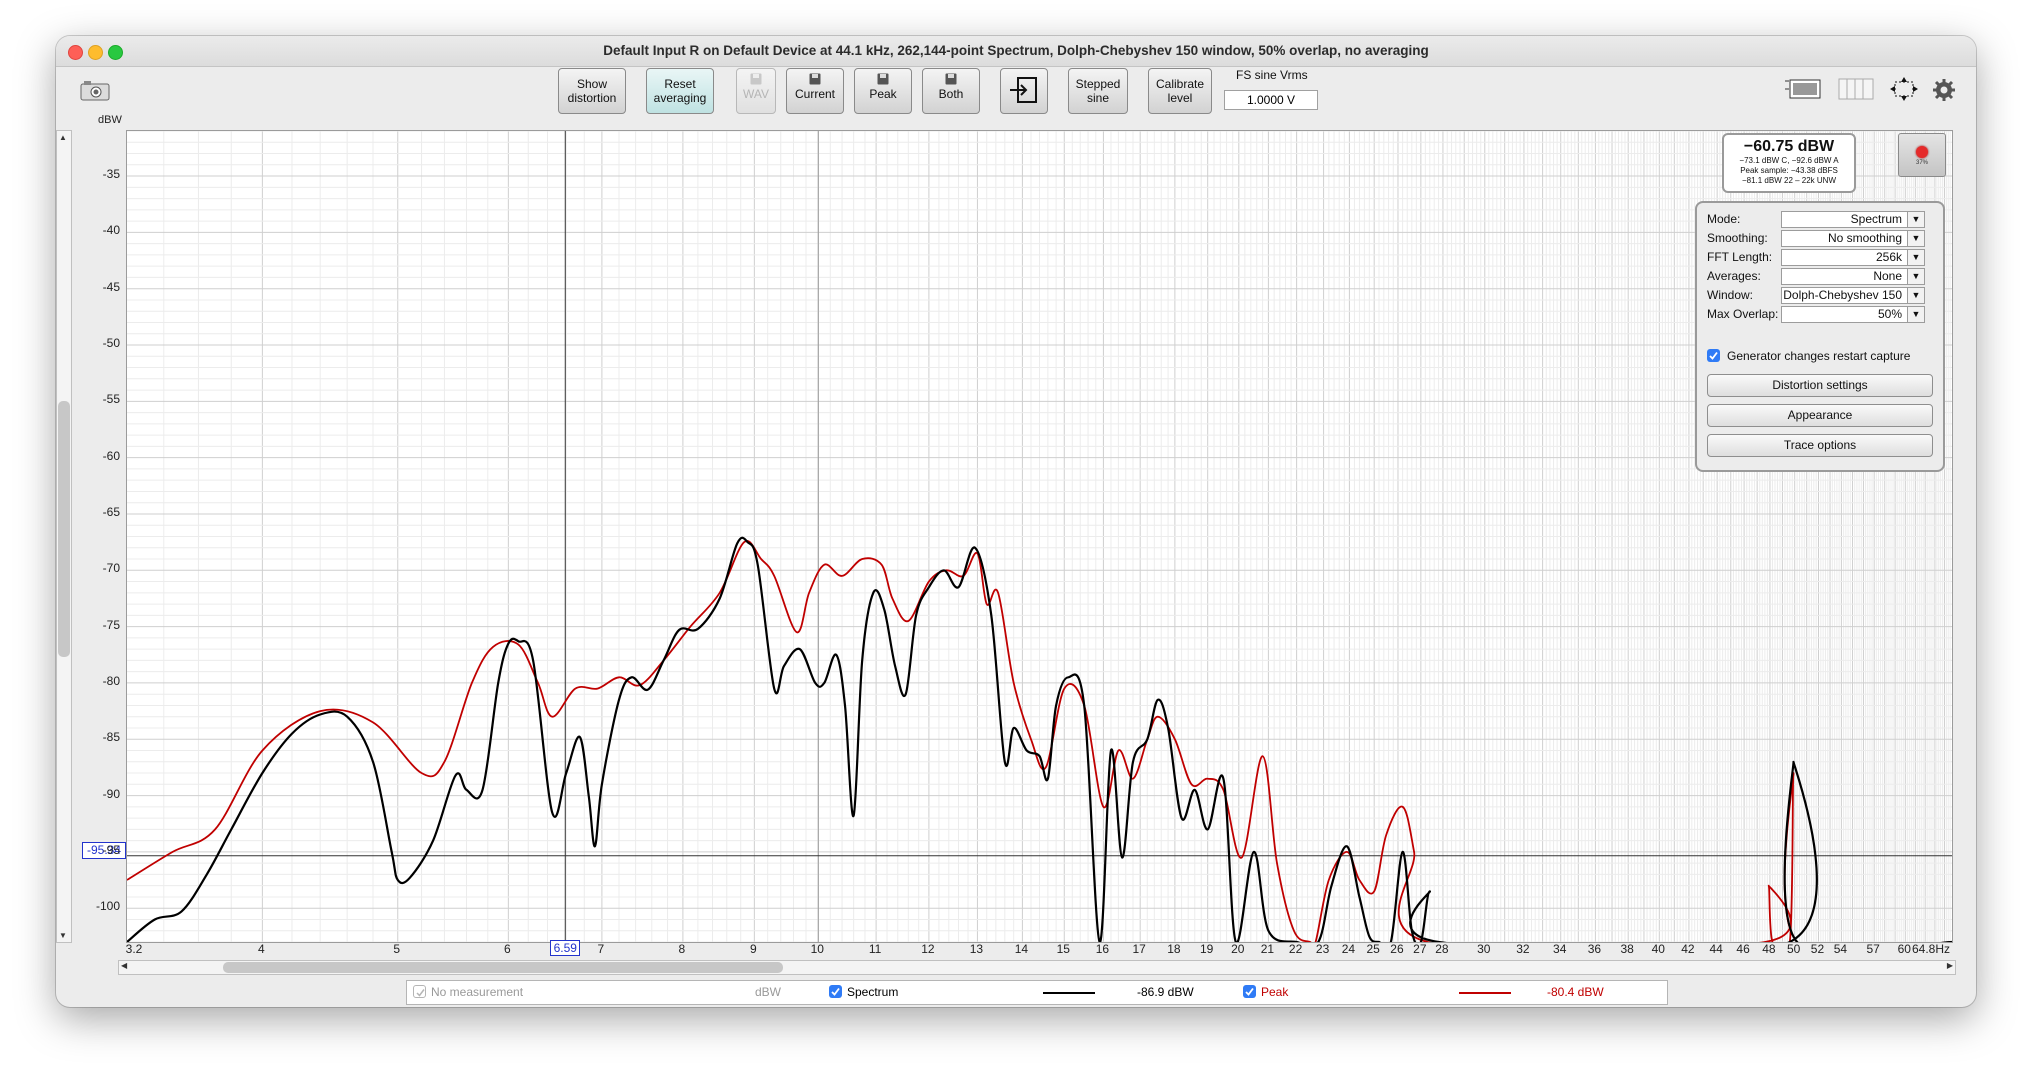  Describe the element at coordinates (815, 91) in the screenshot. I see `save-current-button: Current` at that location.